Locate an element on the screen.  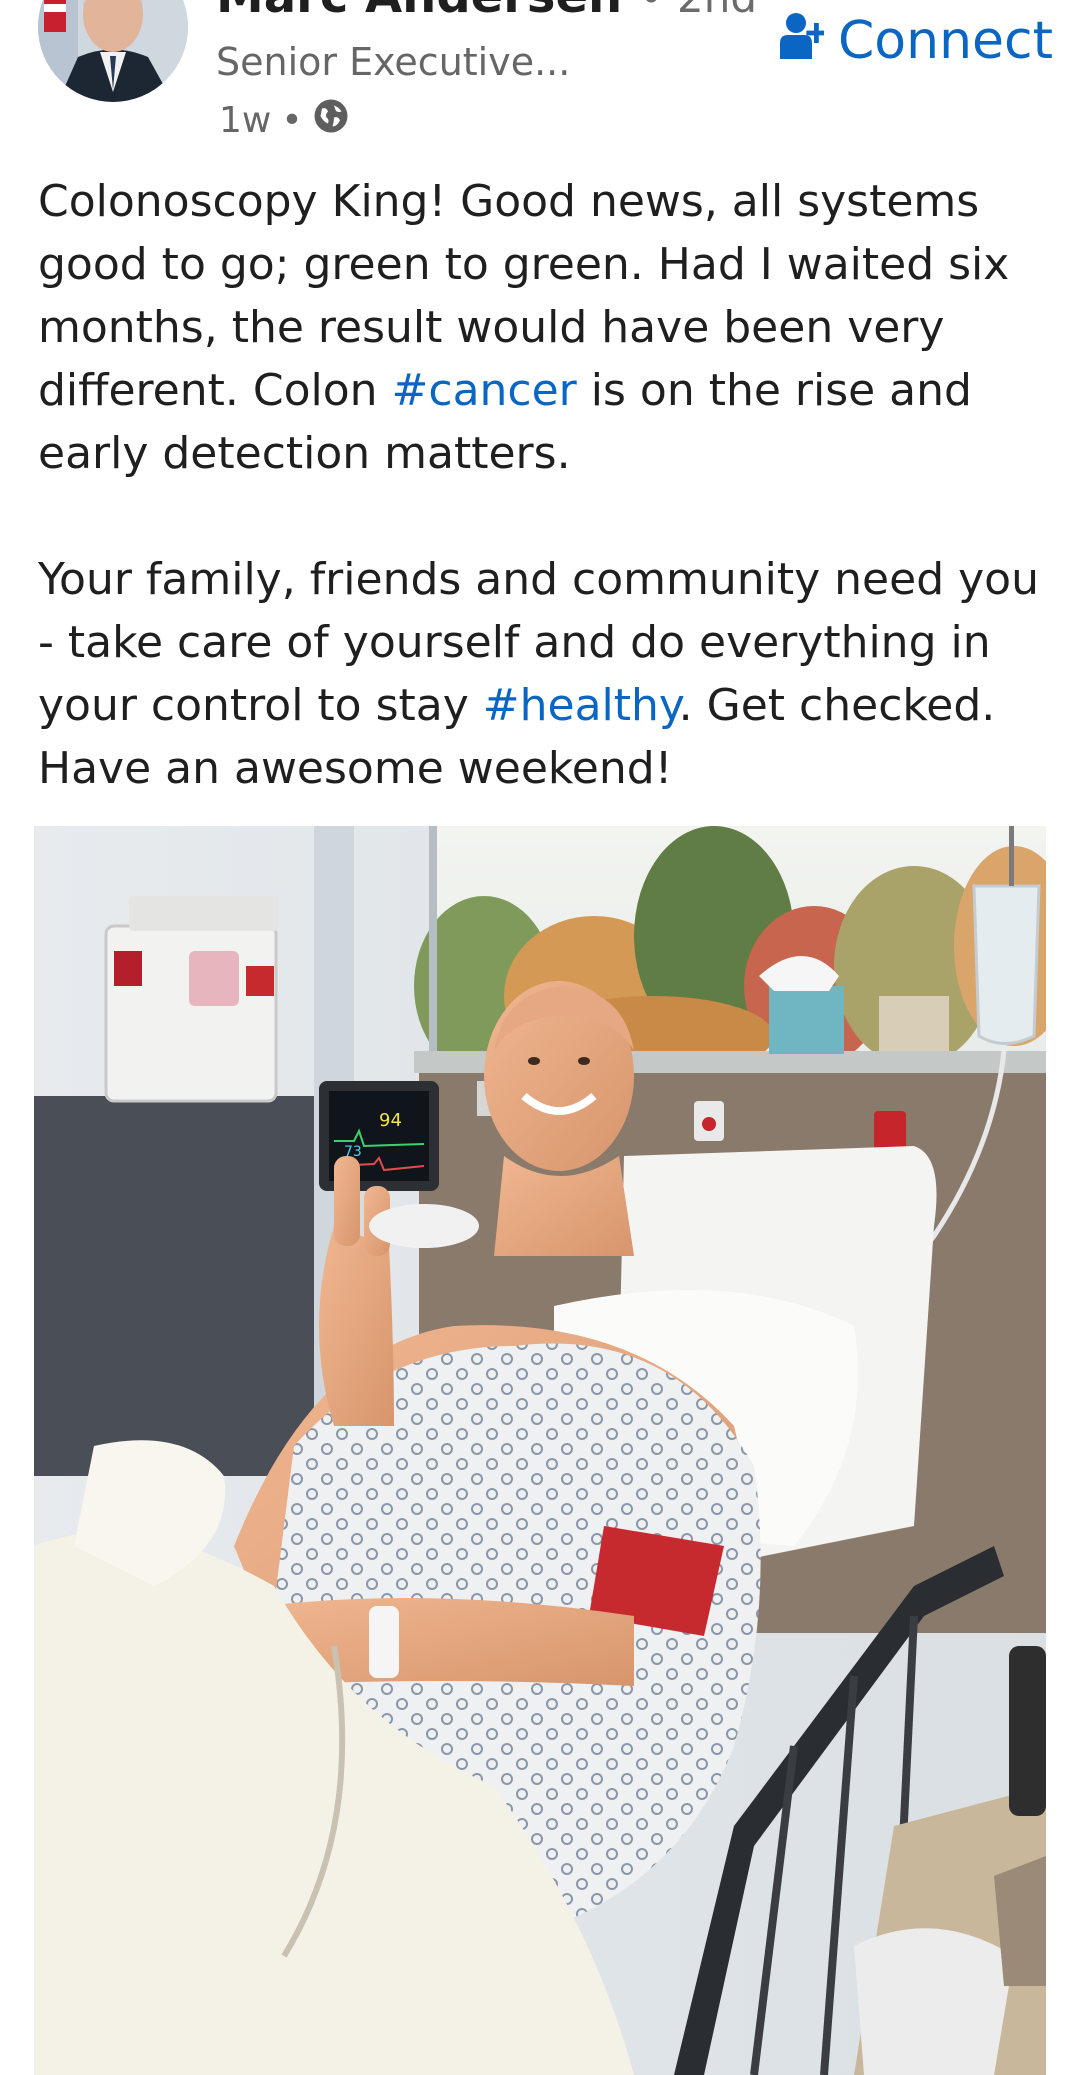
post-time: 1w is located at coordinates (245, 120).